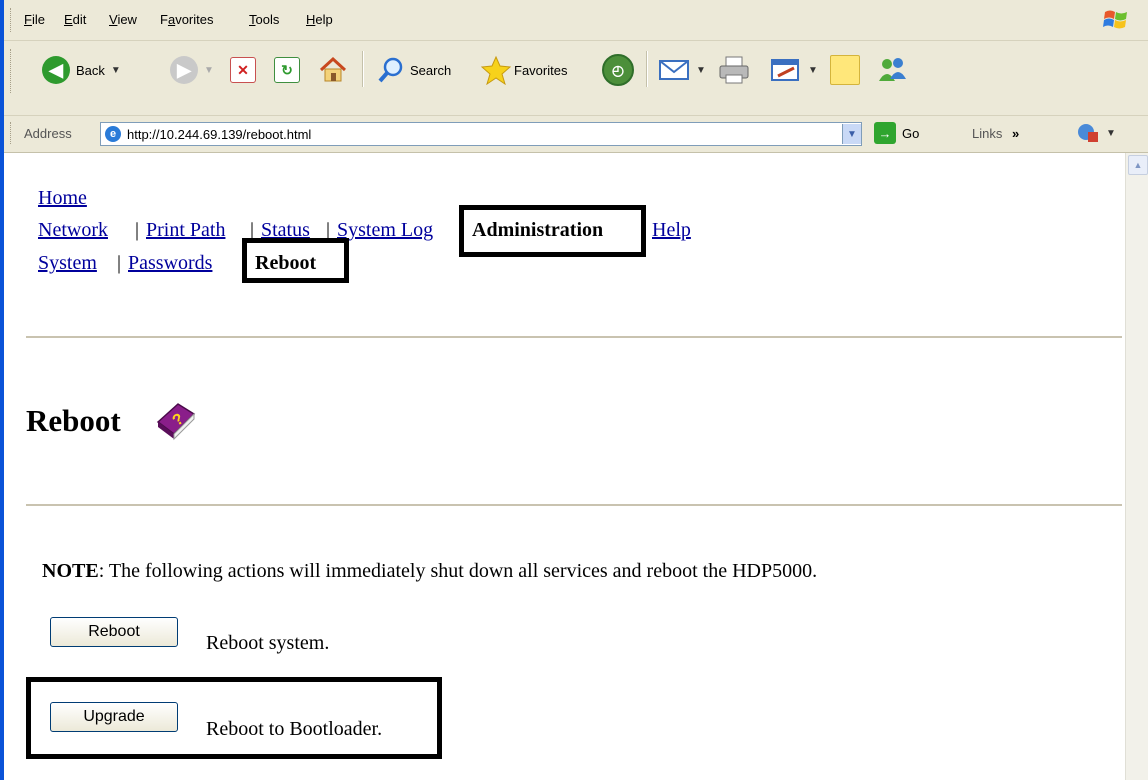 This screenshot has height=780, width=1148. What do you see at coordinates (481, 134) in the screenshot?
I see `address-input: e http://10.244.69.139/reboot.html ▼` at bounding box center [481, 134].